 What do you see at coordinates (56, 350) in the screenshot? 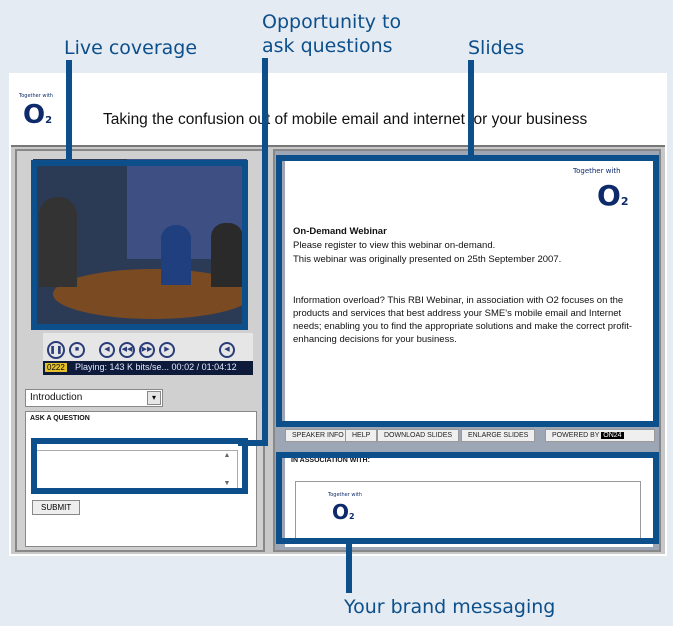
I see `play-pause-icon: ❚❚` at bounding box center [56, 350].